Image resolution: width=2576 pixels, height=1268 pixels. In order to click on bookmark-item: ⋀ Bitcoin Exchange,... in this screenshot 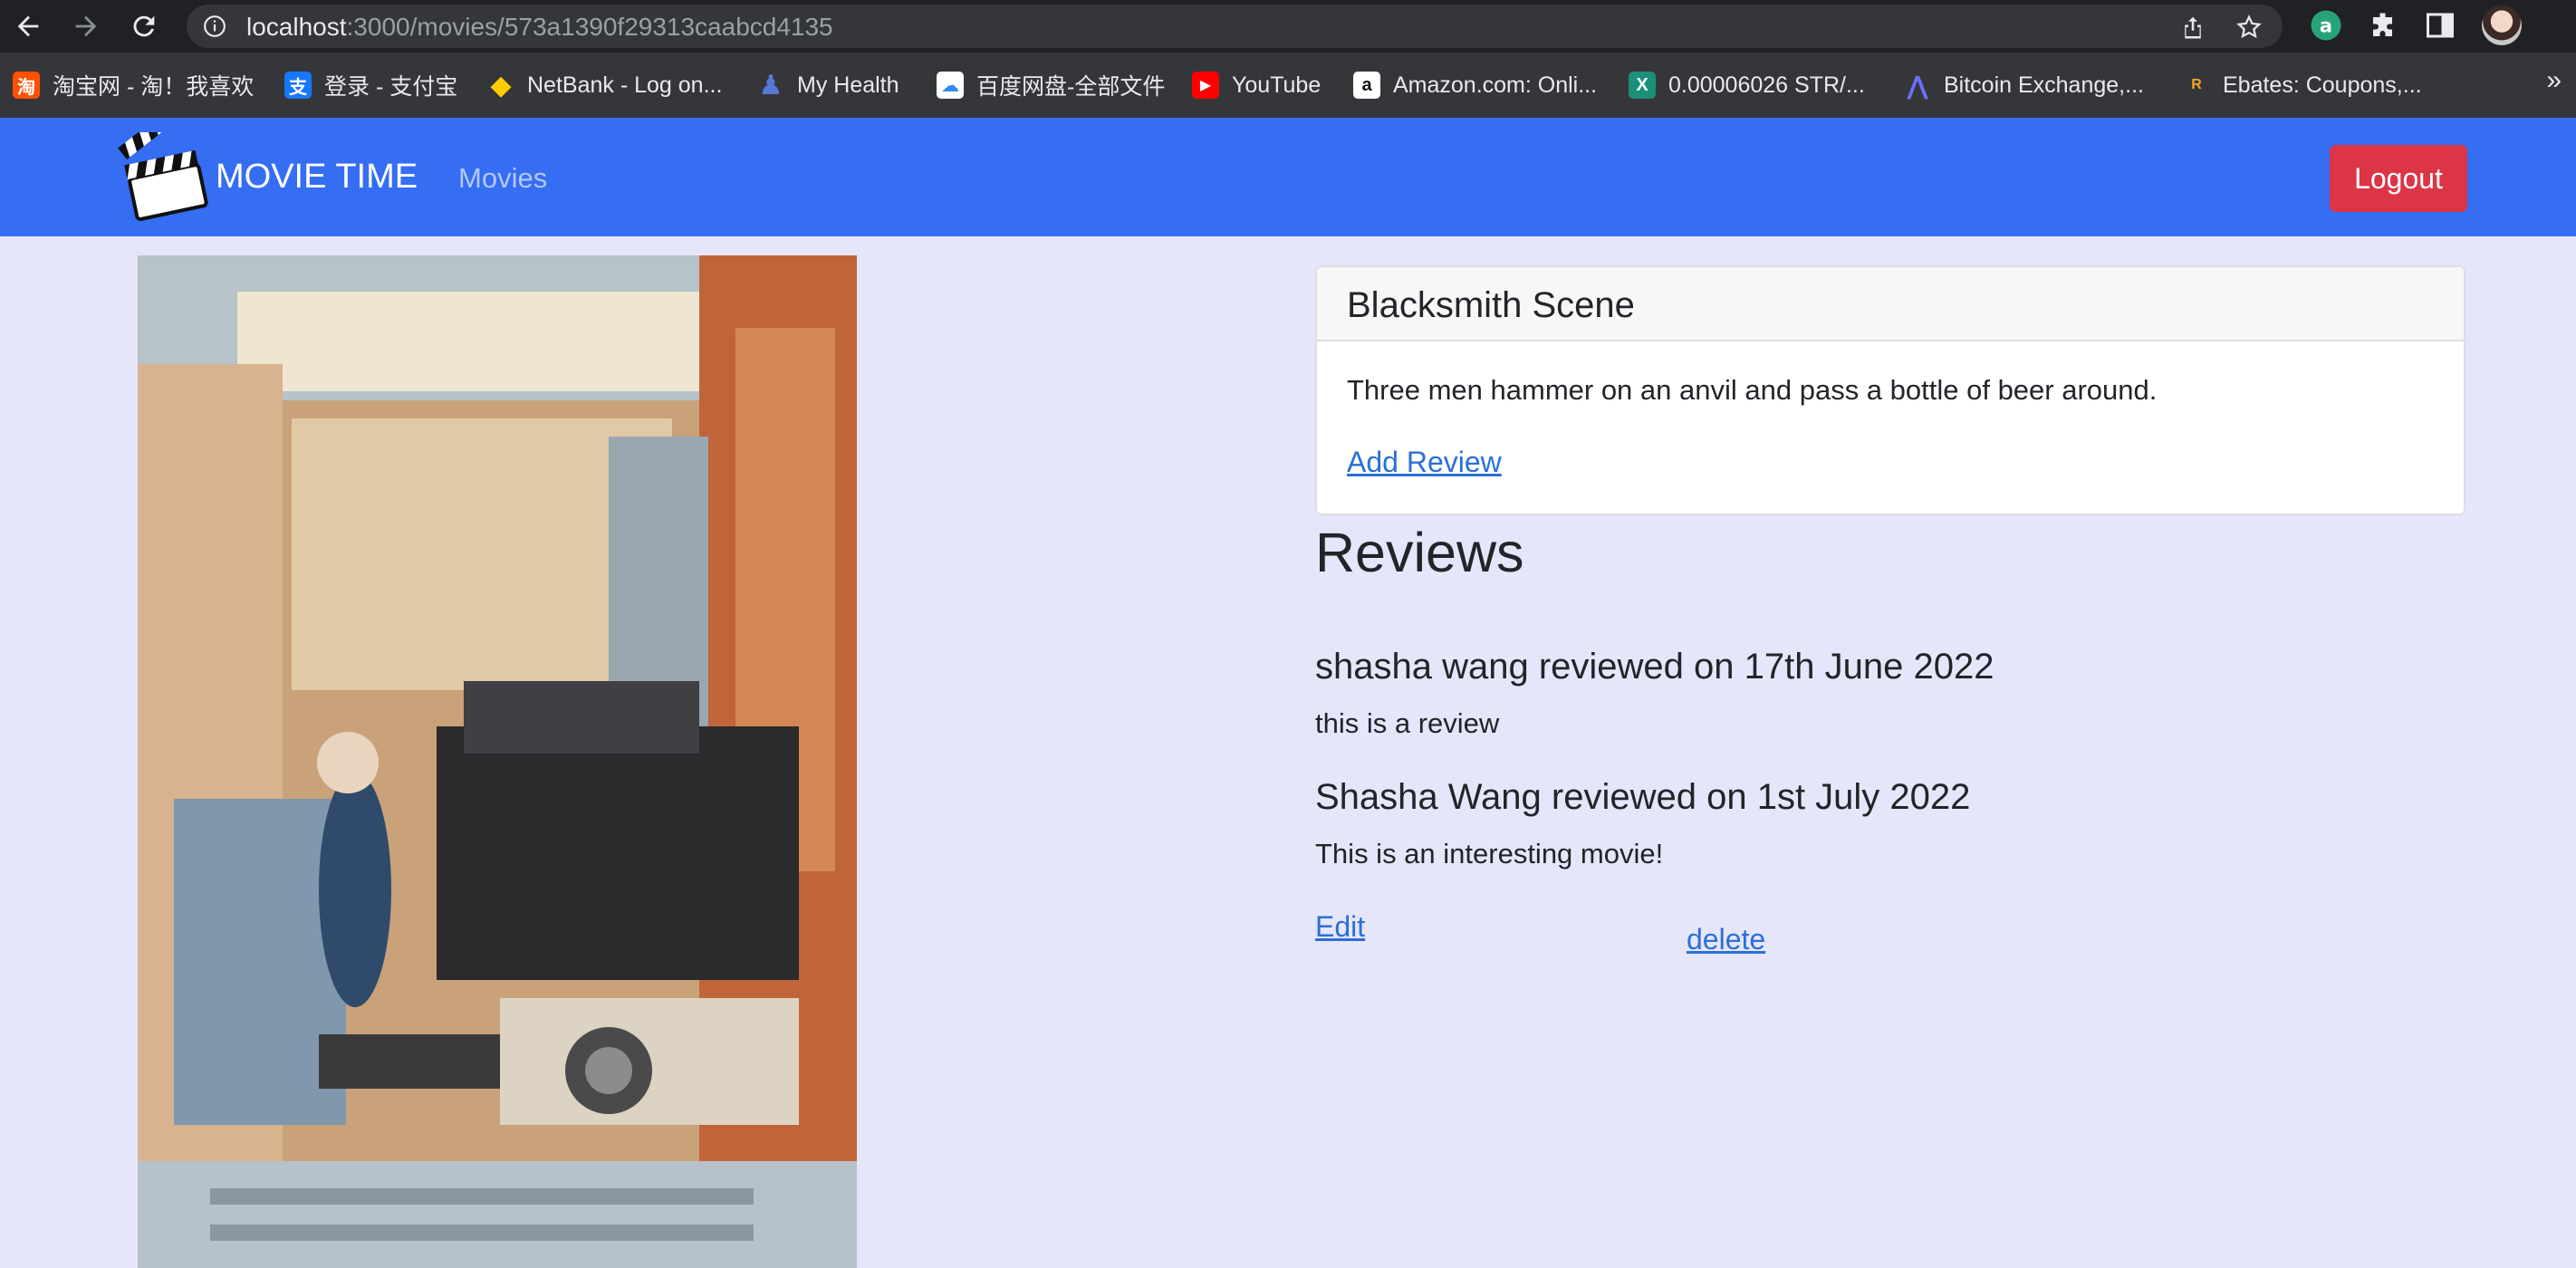, I will do `click(2024, 85)`.